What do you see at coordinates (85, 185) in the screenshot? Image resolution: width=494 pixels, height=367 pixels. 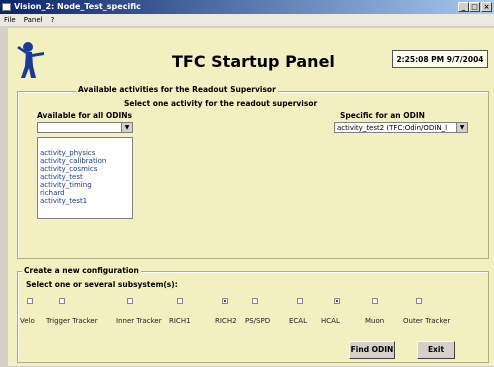 I see `list-item: activity_timing` at bounding box center [85, 185].